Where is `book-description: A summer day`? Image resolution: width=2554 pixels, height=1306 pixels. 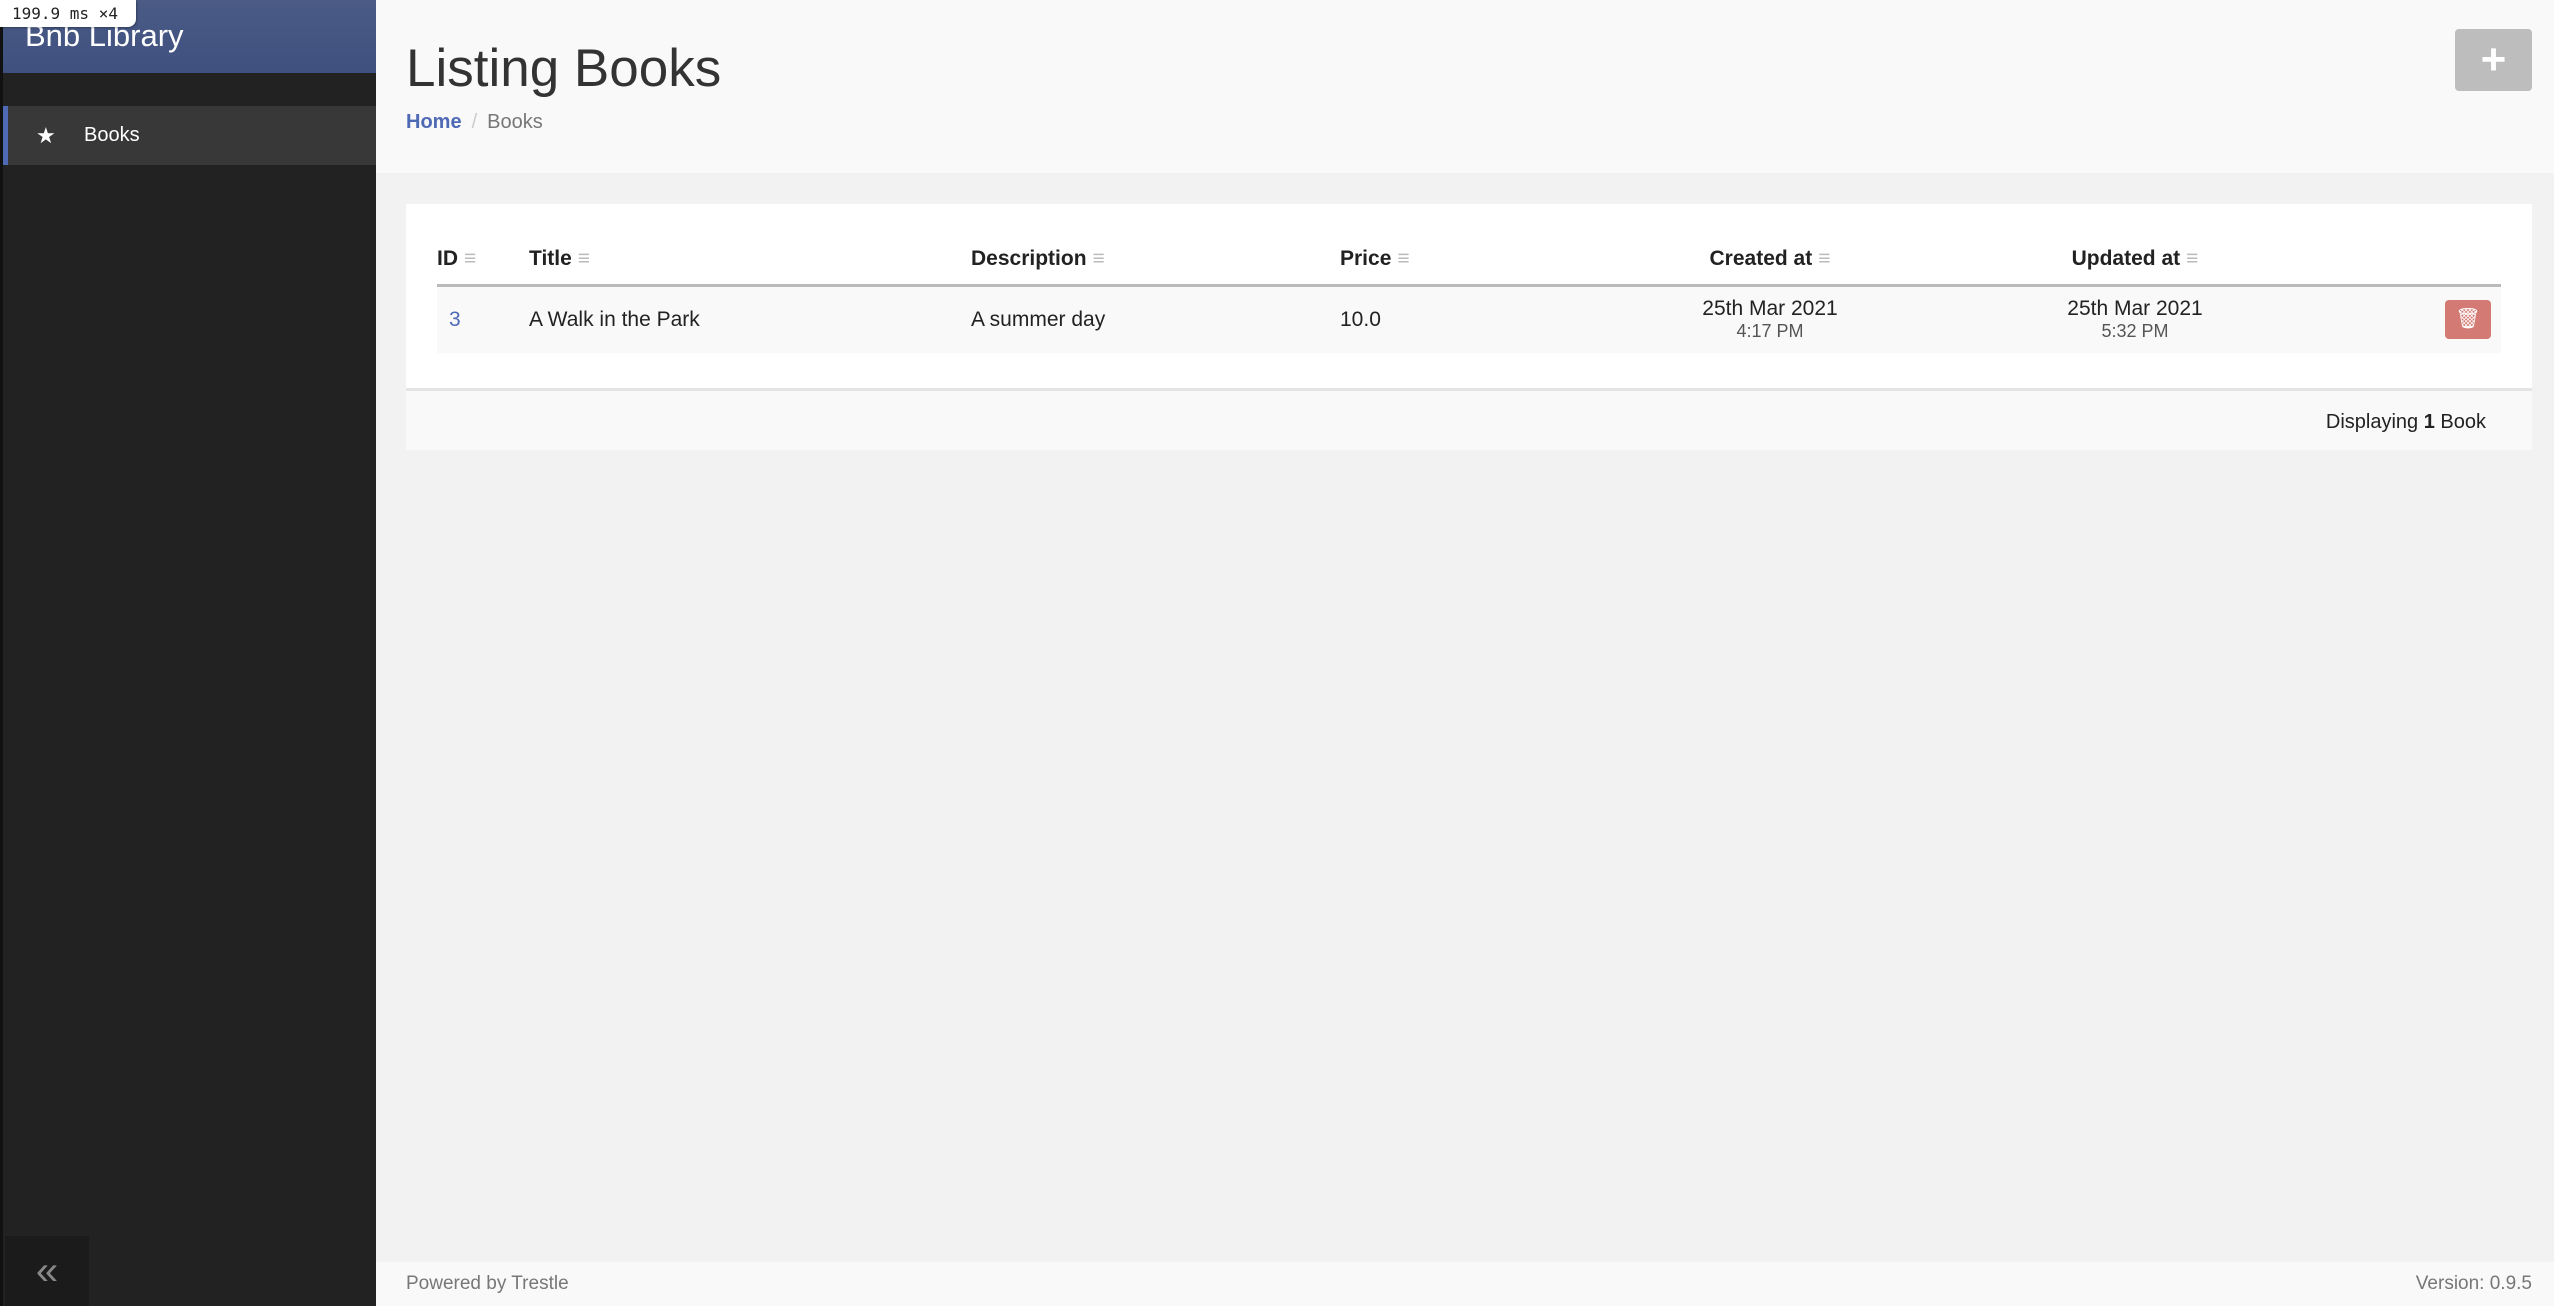
book-description: A summer day is located at coordinates (1155, 319).